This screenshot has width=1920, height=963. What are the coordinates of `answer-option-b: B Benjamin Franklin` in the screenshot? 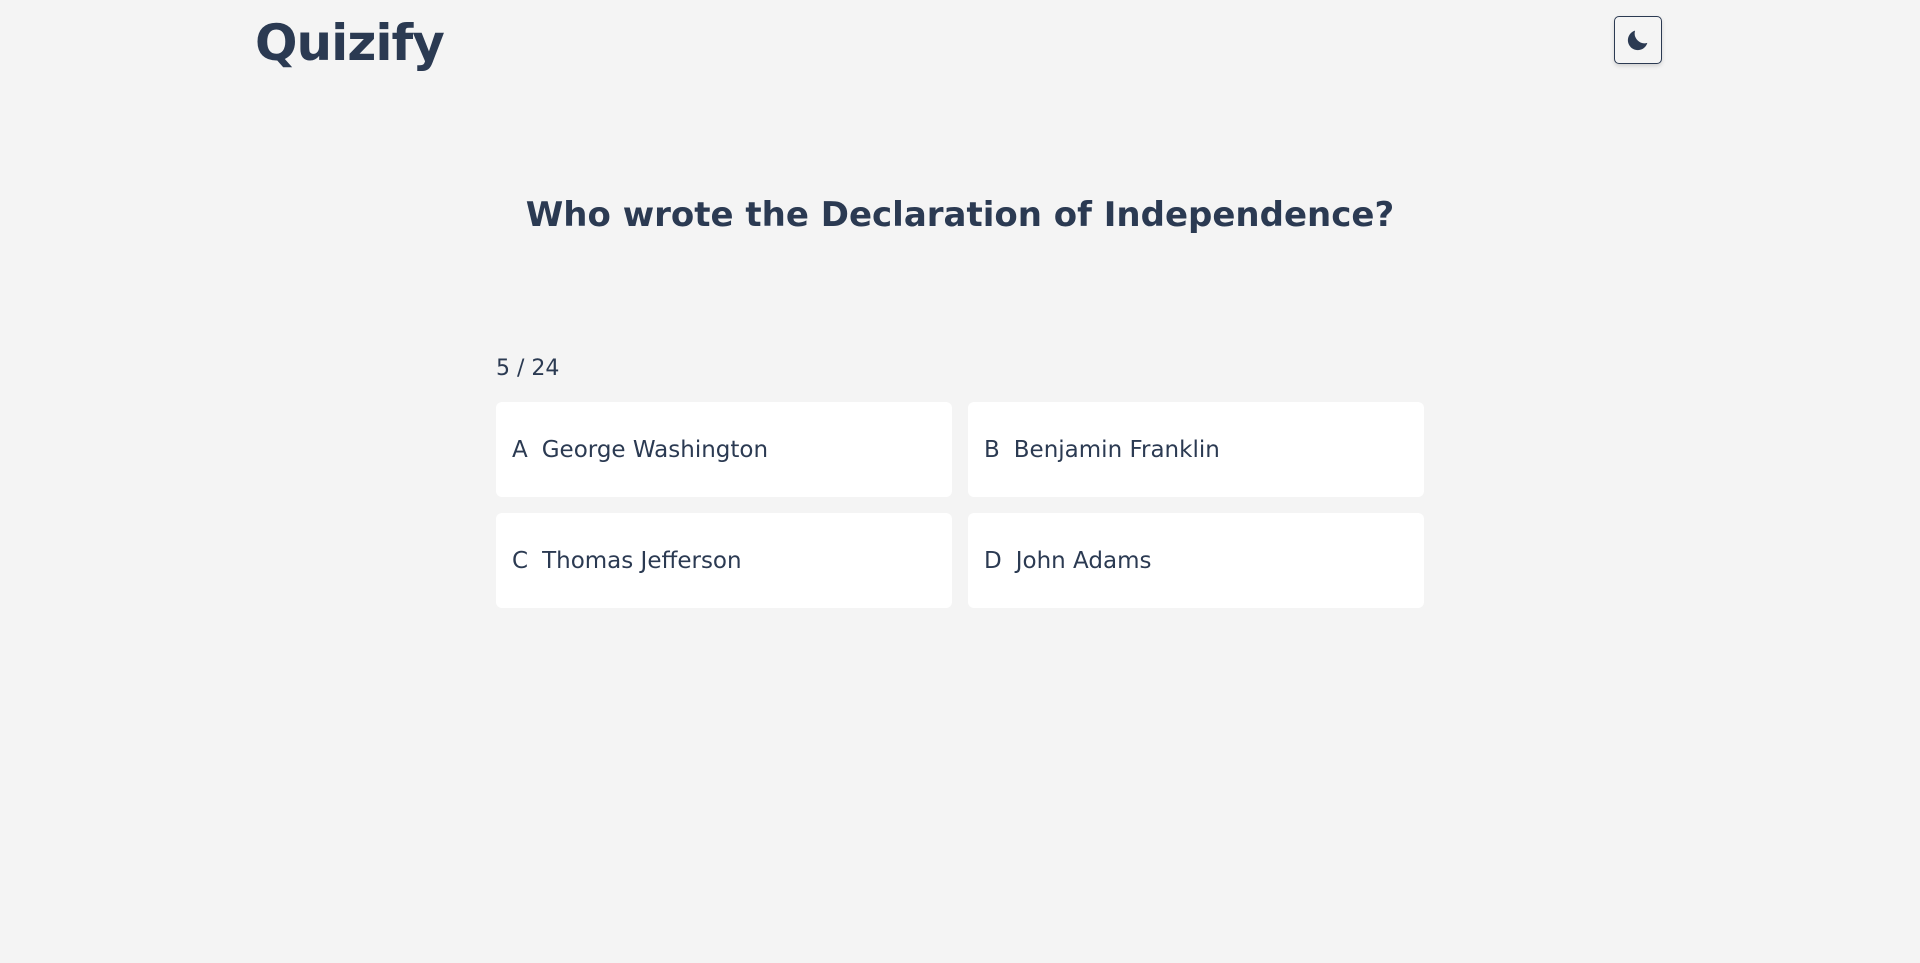 It's located at (1196, 449).